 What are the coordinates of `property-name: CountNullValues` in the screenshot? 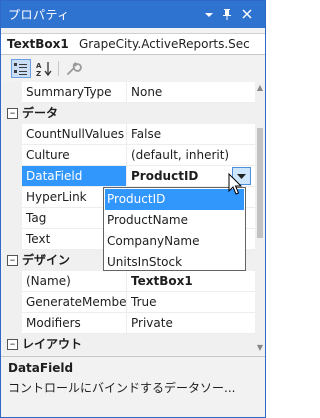 It's located at (74, 134).